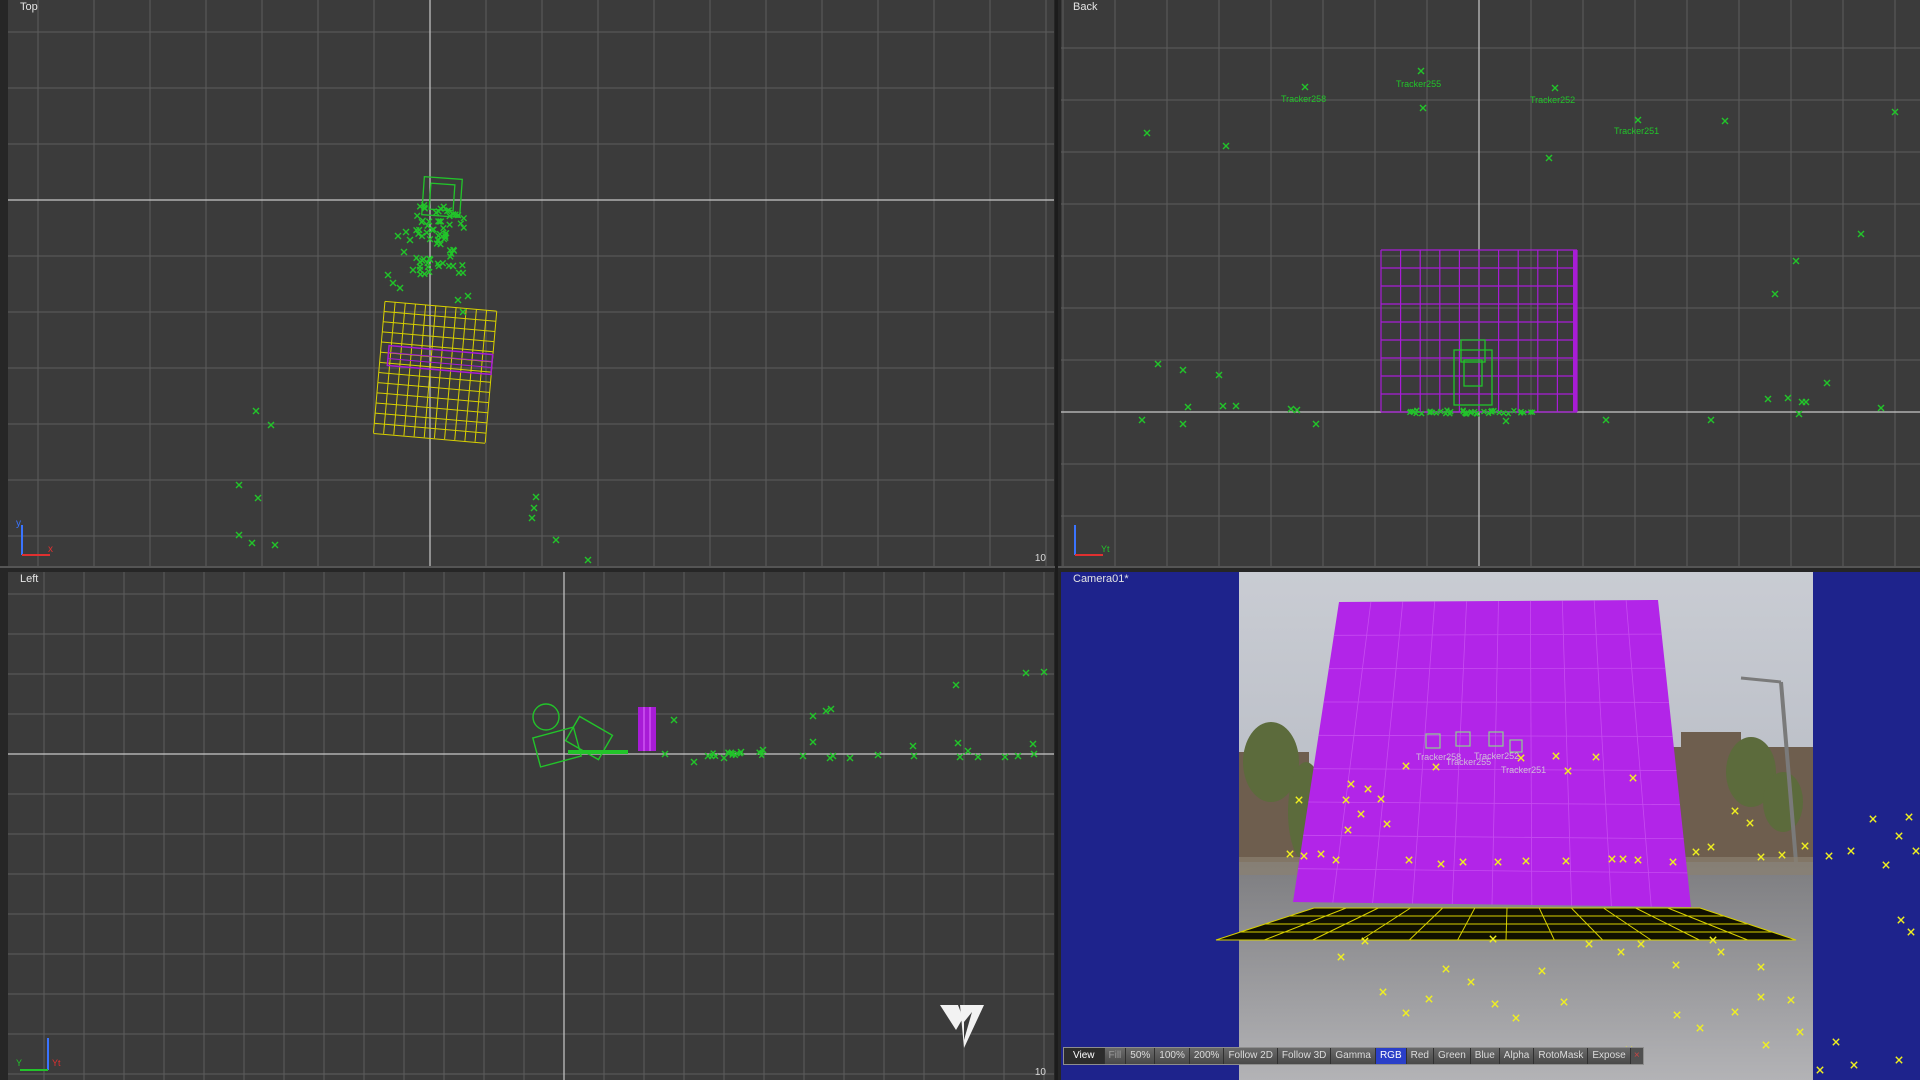 The image size is (1920, 1080). What do you see at coordinates (1056, 540) in the screenshot?
I see `viewport-divider-vertical` at bounding box center [1056, 540].